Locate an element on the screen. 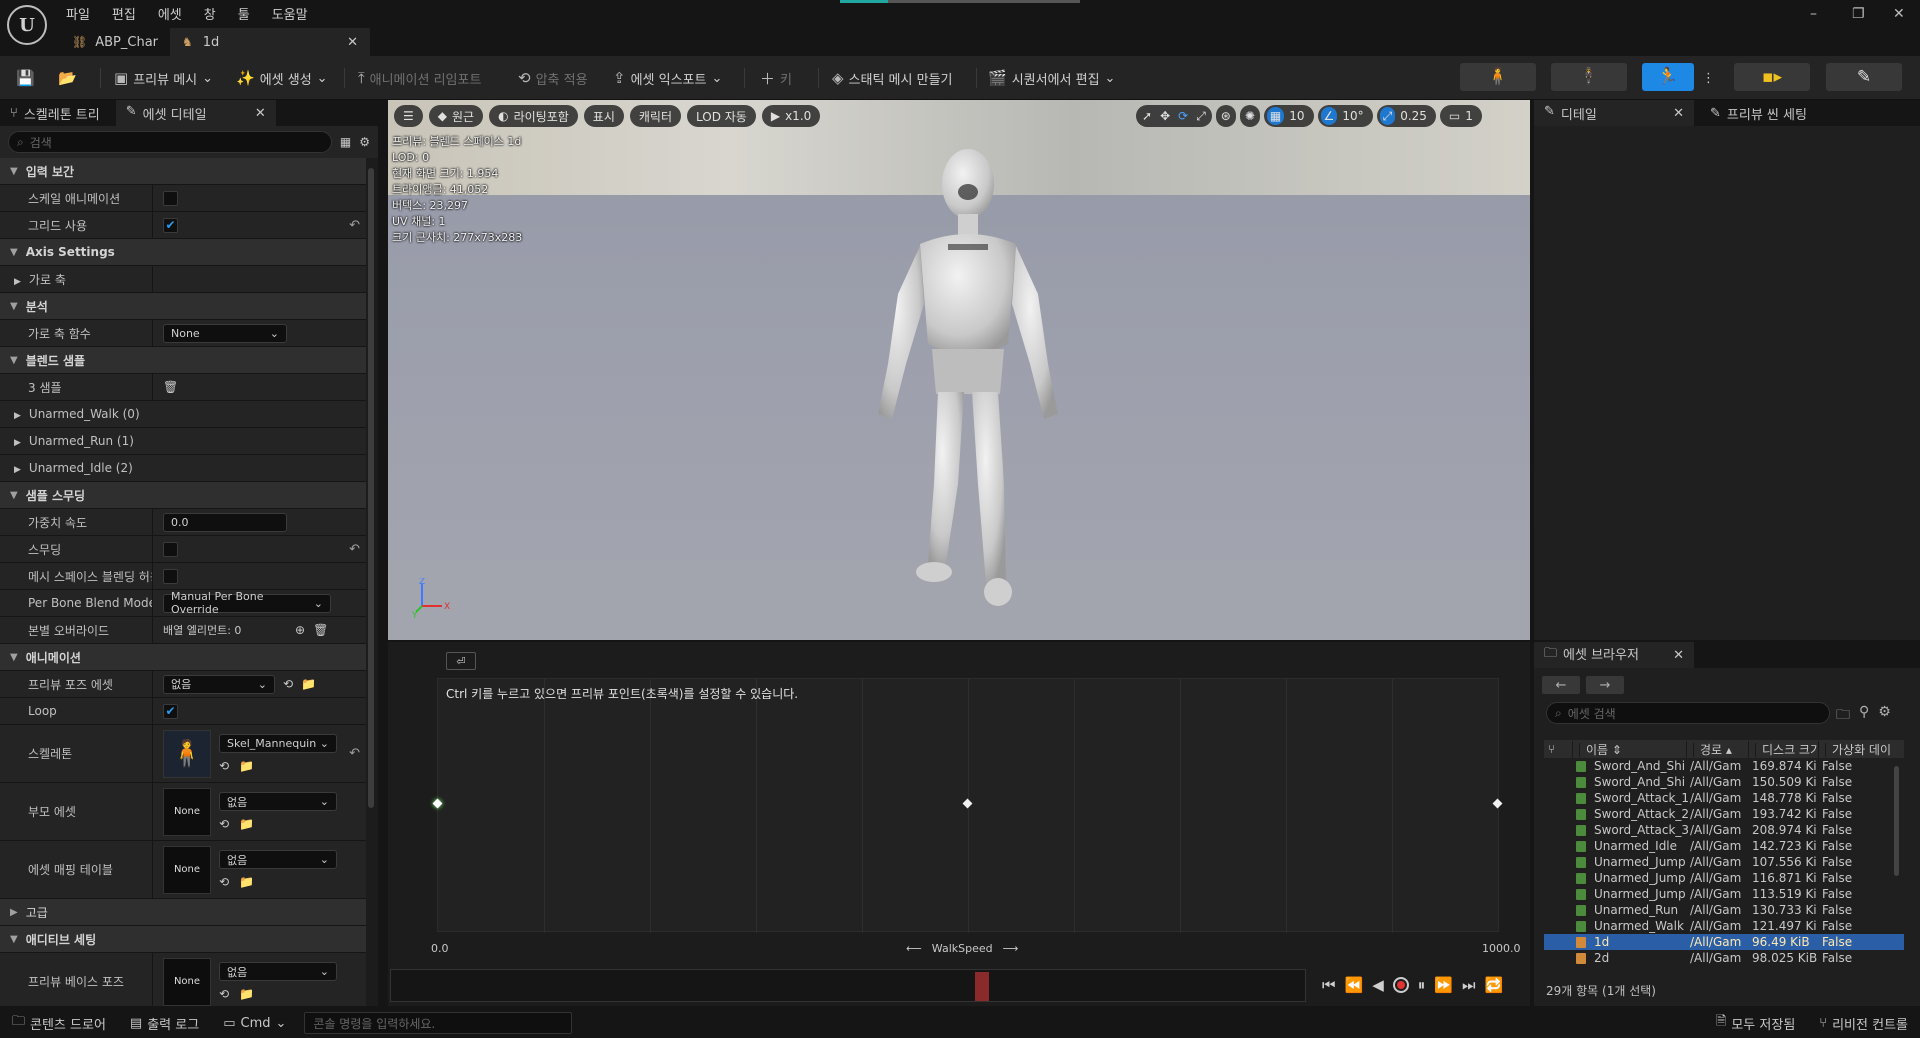 This screenshot has height=1038, width=1920. table-row: Sword_Attack_1/All/Gam 148.778 Ki False is located at coordinates (1724, 798).